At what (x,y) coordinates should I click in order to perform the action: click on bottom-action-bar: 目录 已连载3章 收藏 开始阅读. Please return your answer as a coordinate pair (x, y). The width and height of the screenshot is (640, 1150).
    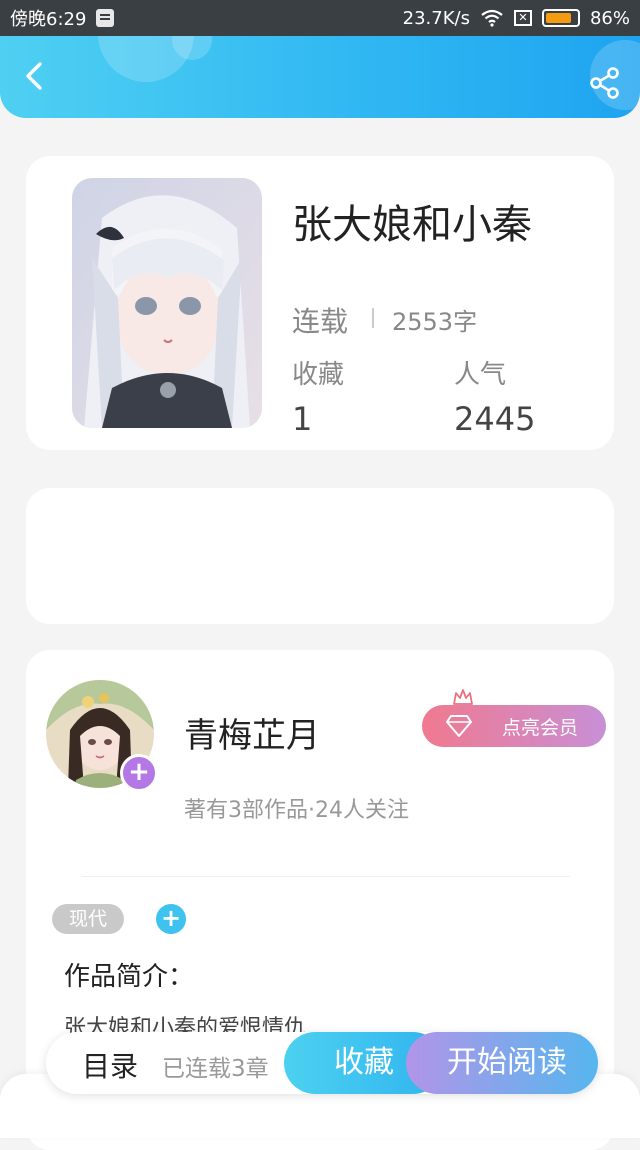
    Looking at the image, I should click on (322, 1063).